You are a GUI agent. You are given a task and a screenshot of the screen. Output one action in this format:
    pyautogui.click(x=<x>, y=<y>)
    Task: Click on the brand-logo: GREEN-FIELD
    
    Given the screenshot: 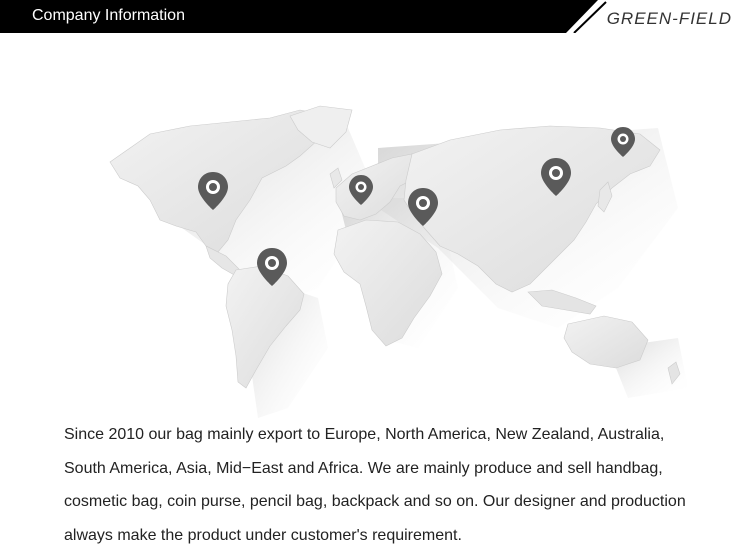 What is the action you would take?
    pyautogui.click(x=669, y=18)
    